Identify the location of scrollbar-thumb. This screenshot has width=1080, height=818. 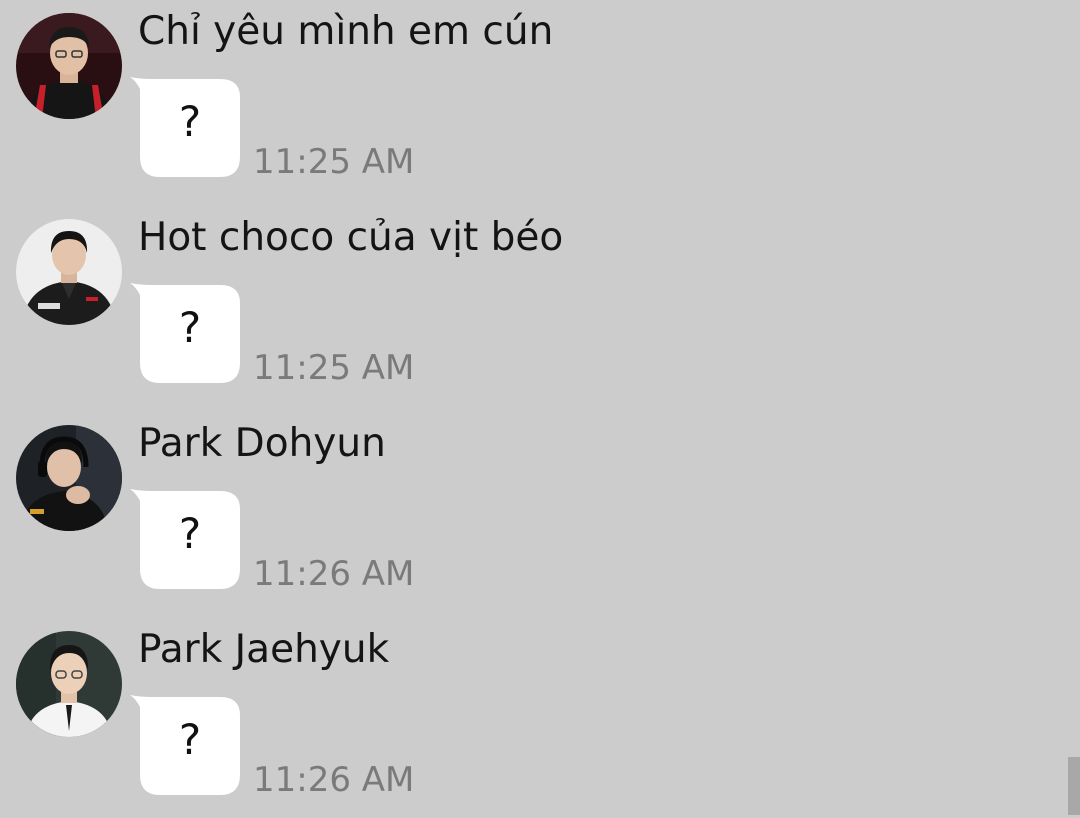
(1074, 786).